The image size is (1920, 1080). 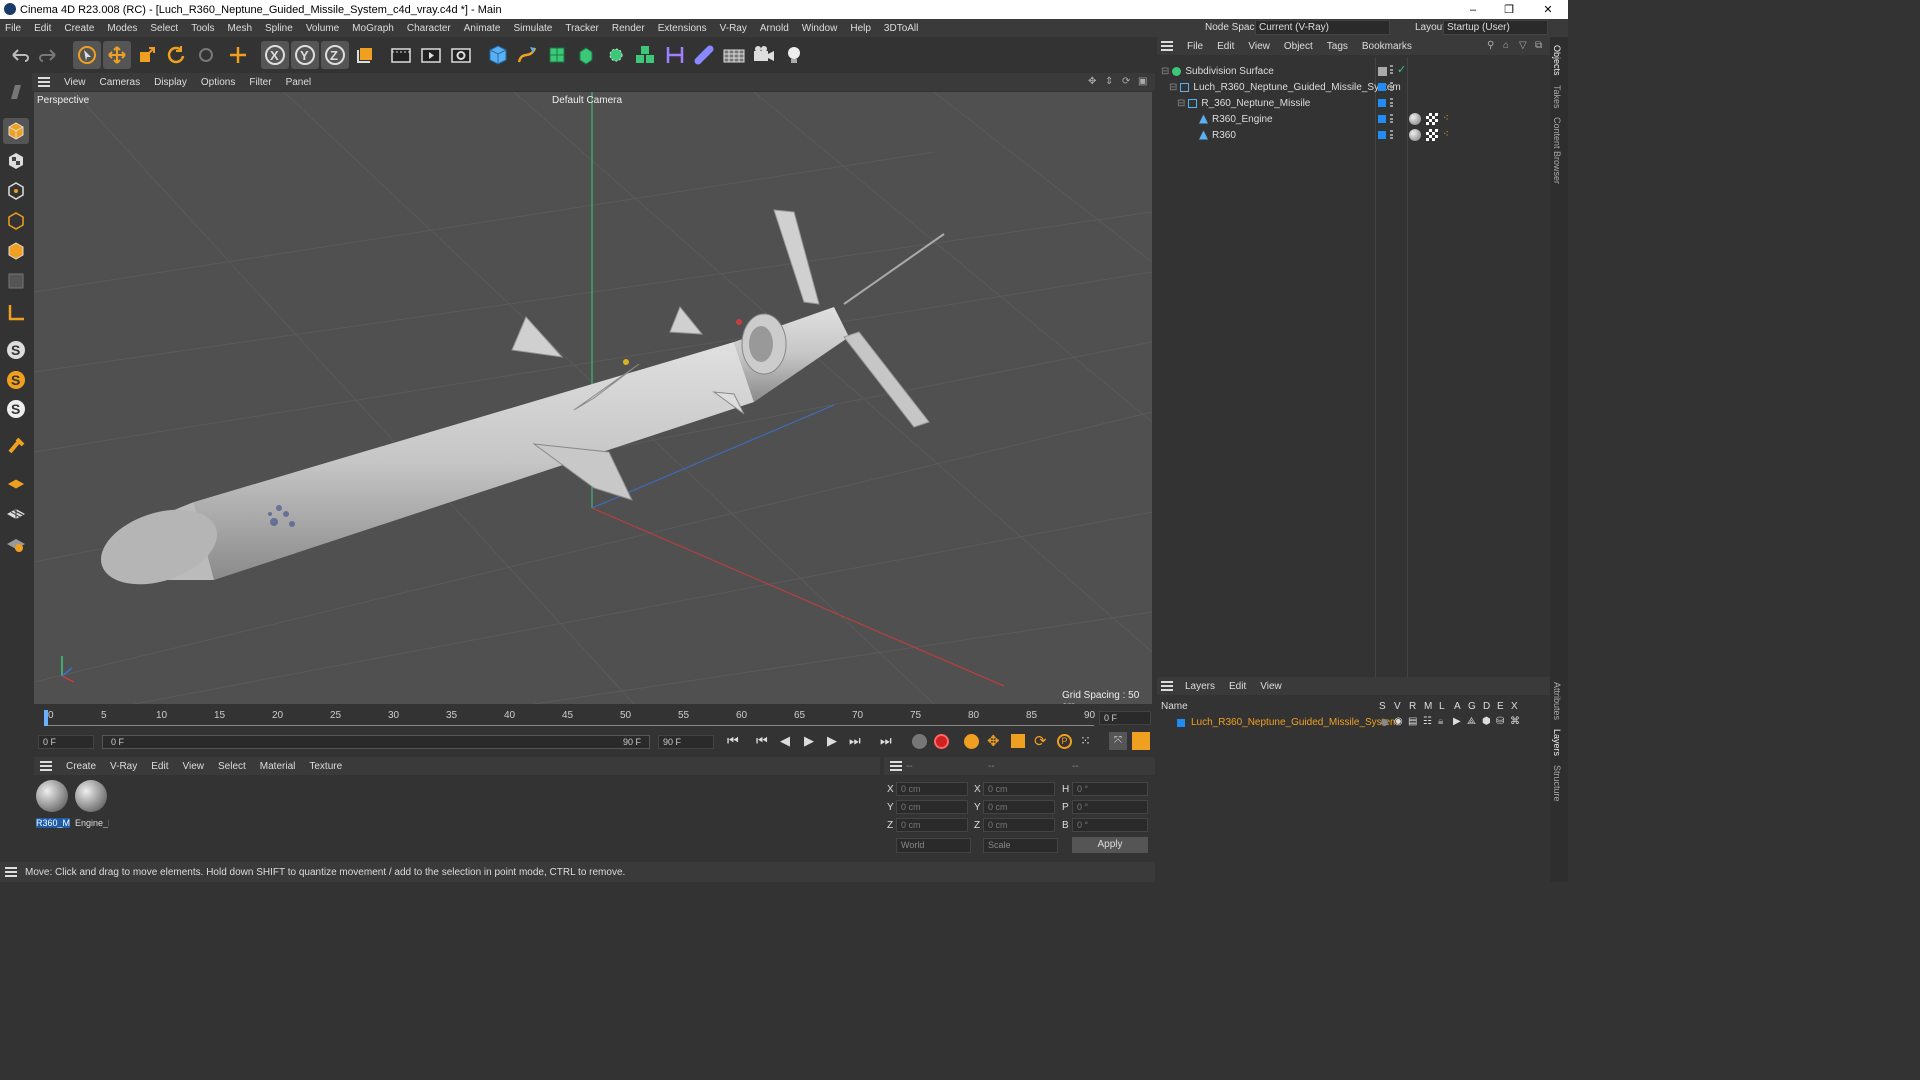 What do you see at coordinates (1401, 69) in the screenshot?
I see `enabled-check-icon: ✓` at bounding box center [1401, 69].